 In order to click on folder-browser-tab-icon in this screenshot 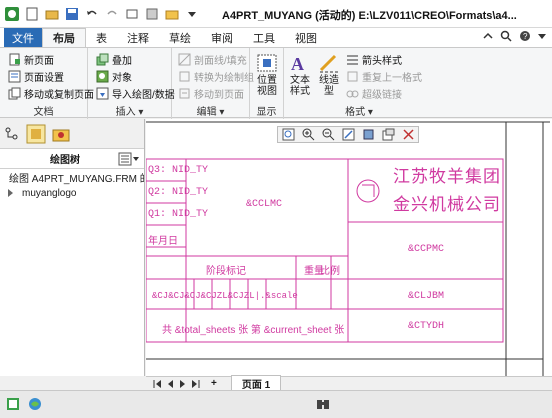, I will do `click(61, 134)`.